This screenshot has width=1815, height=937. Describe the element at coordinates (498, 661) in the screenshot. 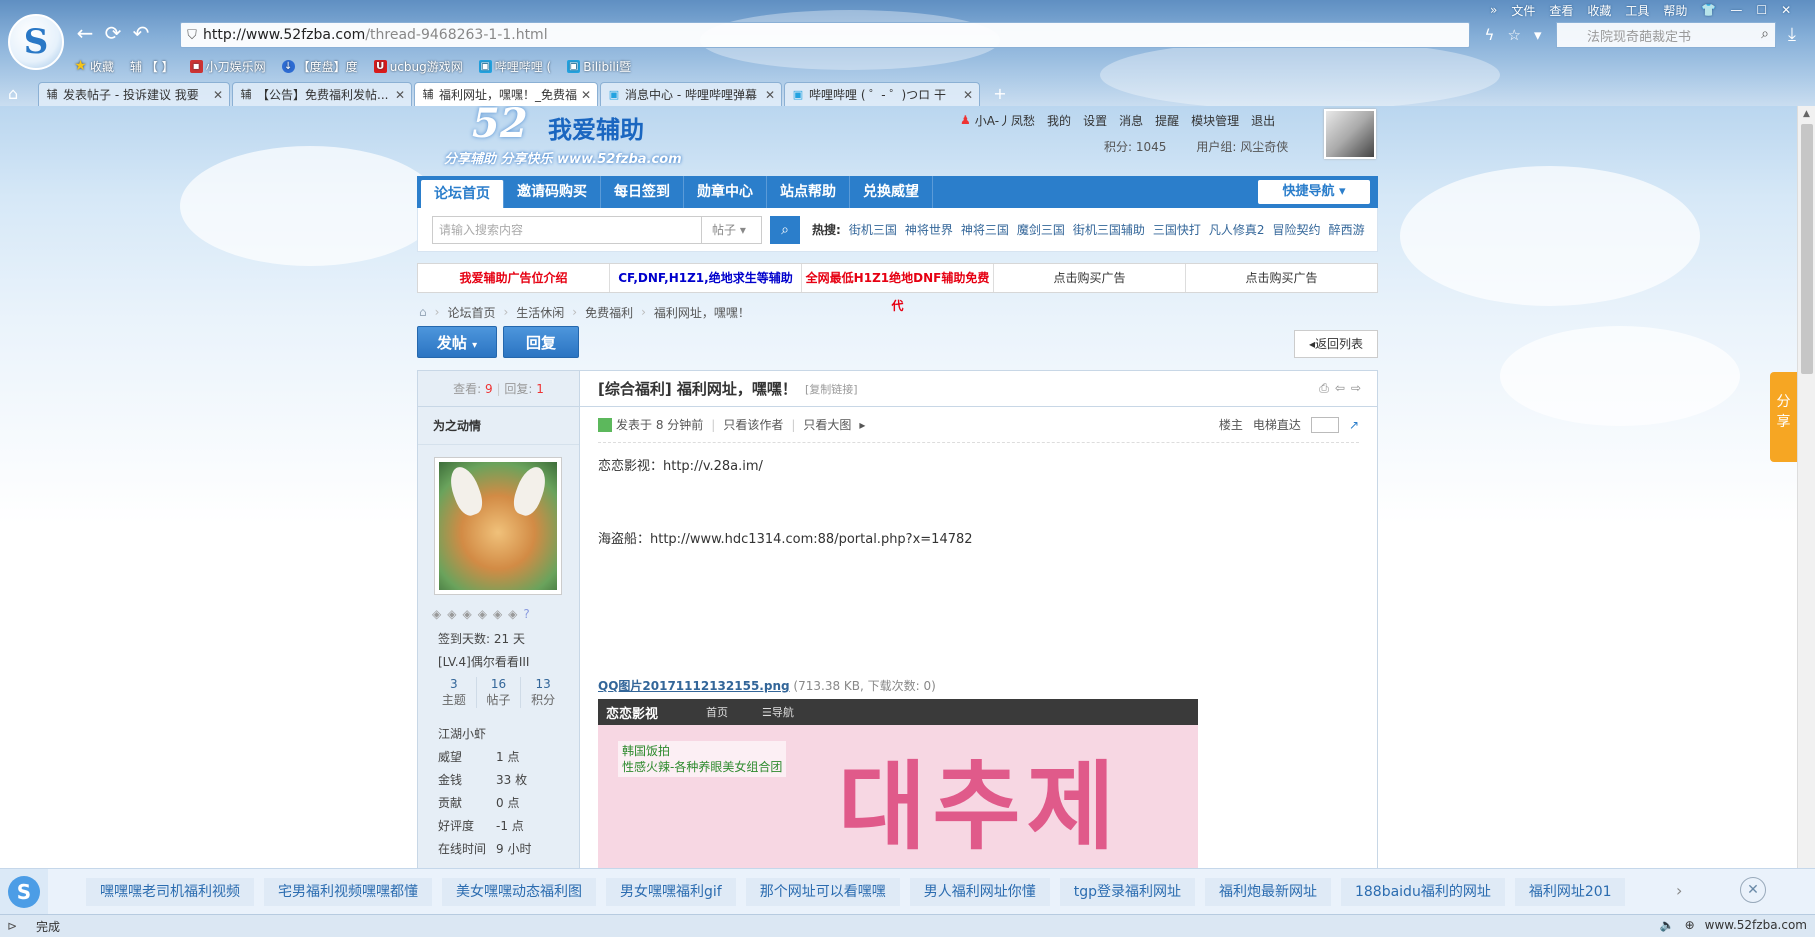

I see `user-level: [LV.4]偶尔看看III` at that location.